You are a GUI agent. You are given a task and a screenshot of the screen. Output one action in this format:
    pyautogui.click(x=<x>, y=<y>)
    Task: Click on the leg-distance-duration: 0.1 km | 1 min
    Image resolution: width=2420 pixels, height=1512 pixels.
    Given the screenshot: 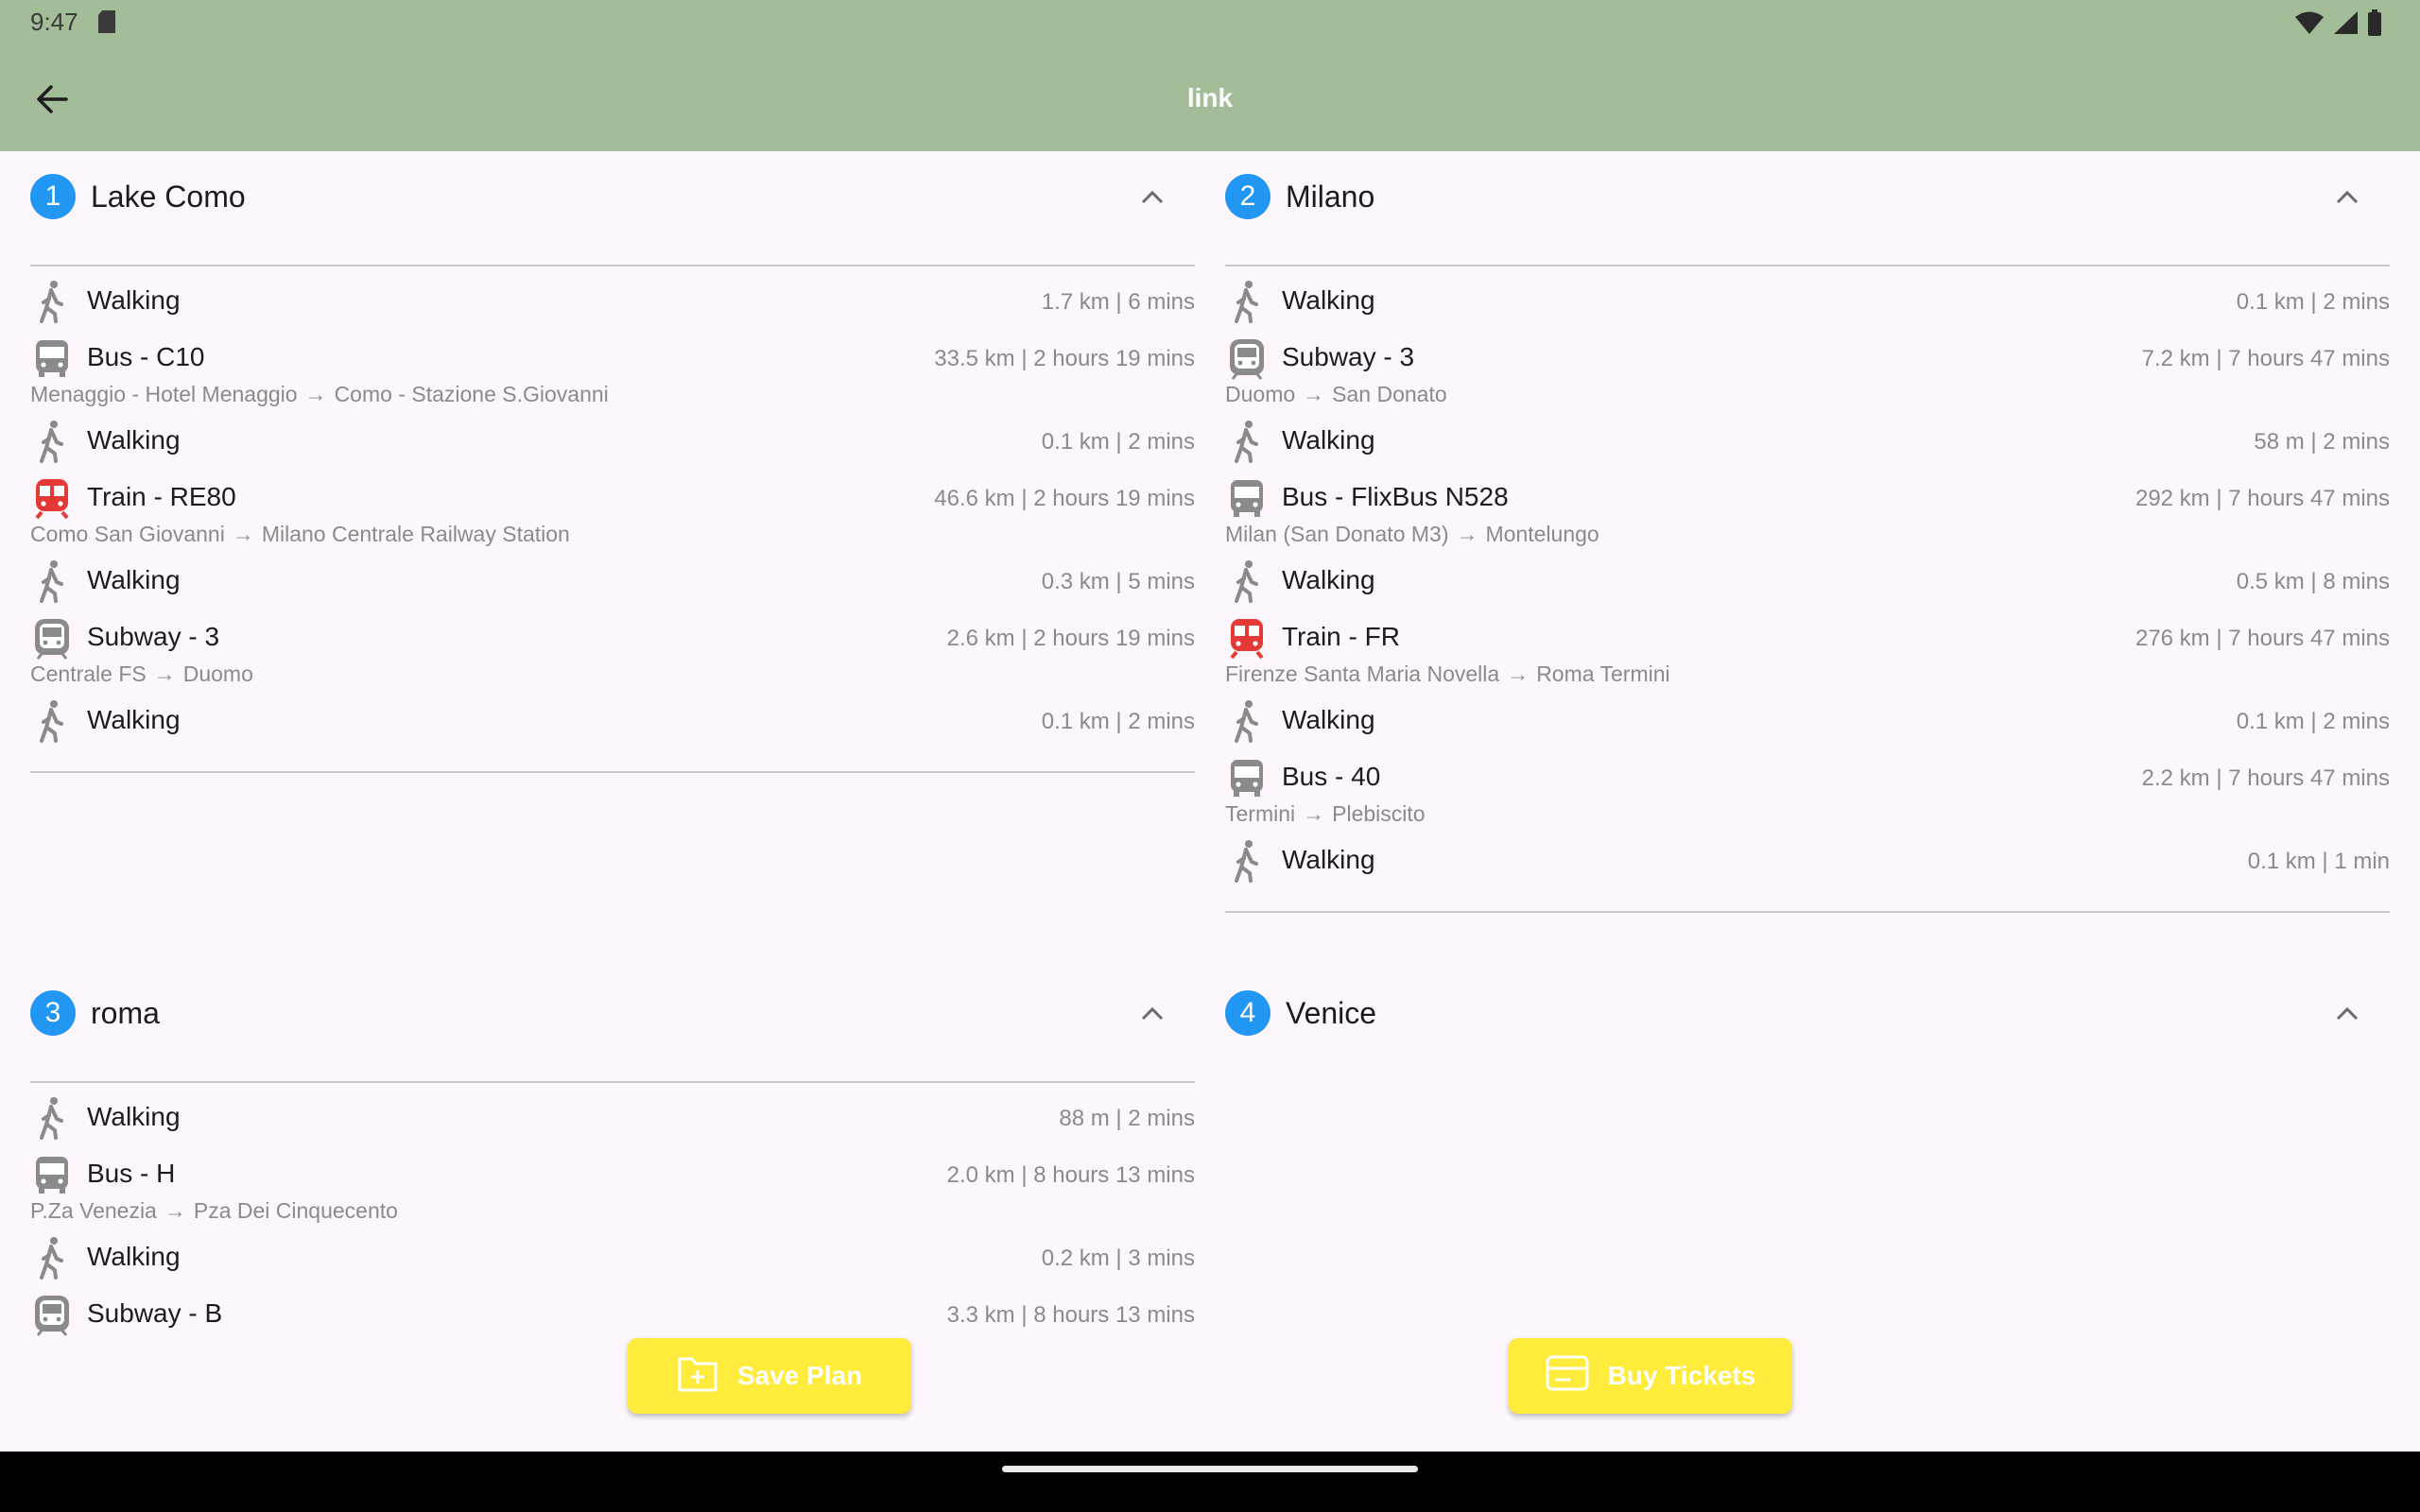 What is the action you would take?
    pyautogui.click(x=2318, y=861)
    